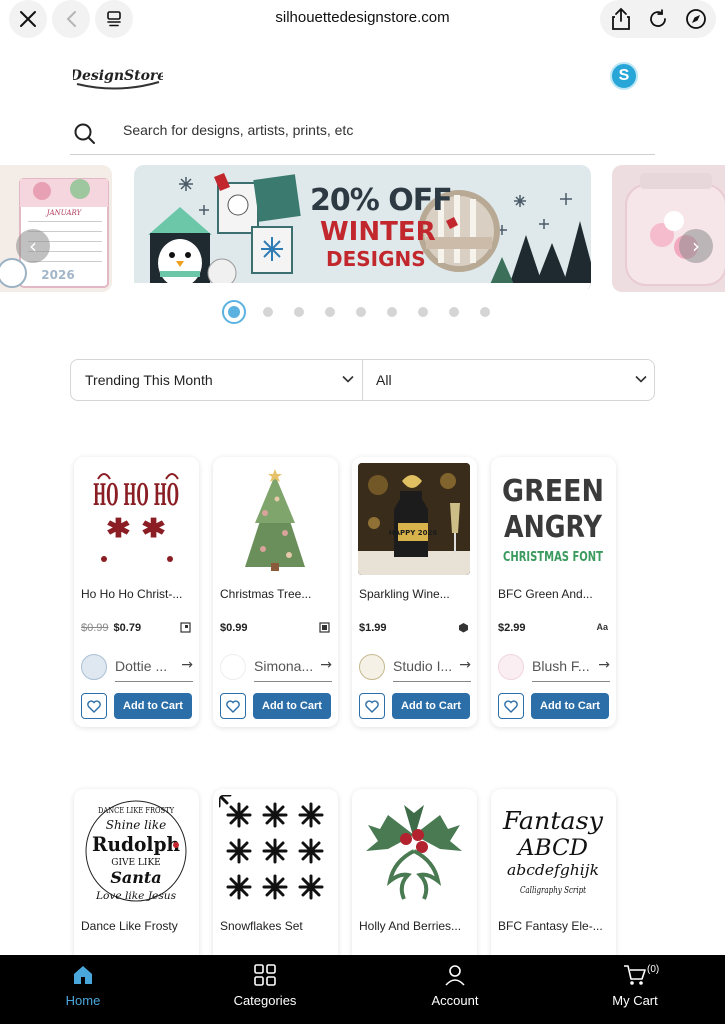  Describe the element at coordinates (277, 926) in the screenshot. I see `product-title: Snowflakes Set` at that location.